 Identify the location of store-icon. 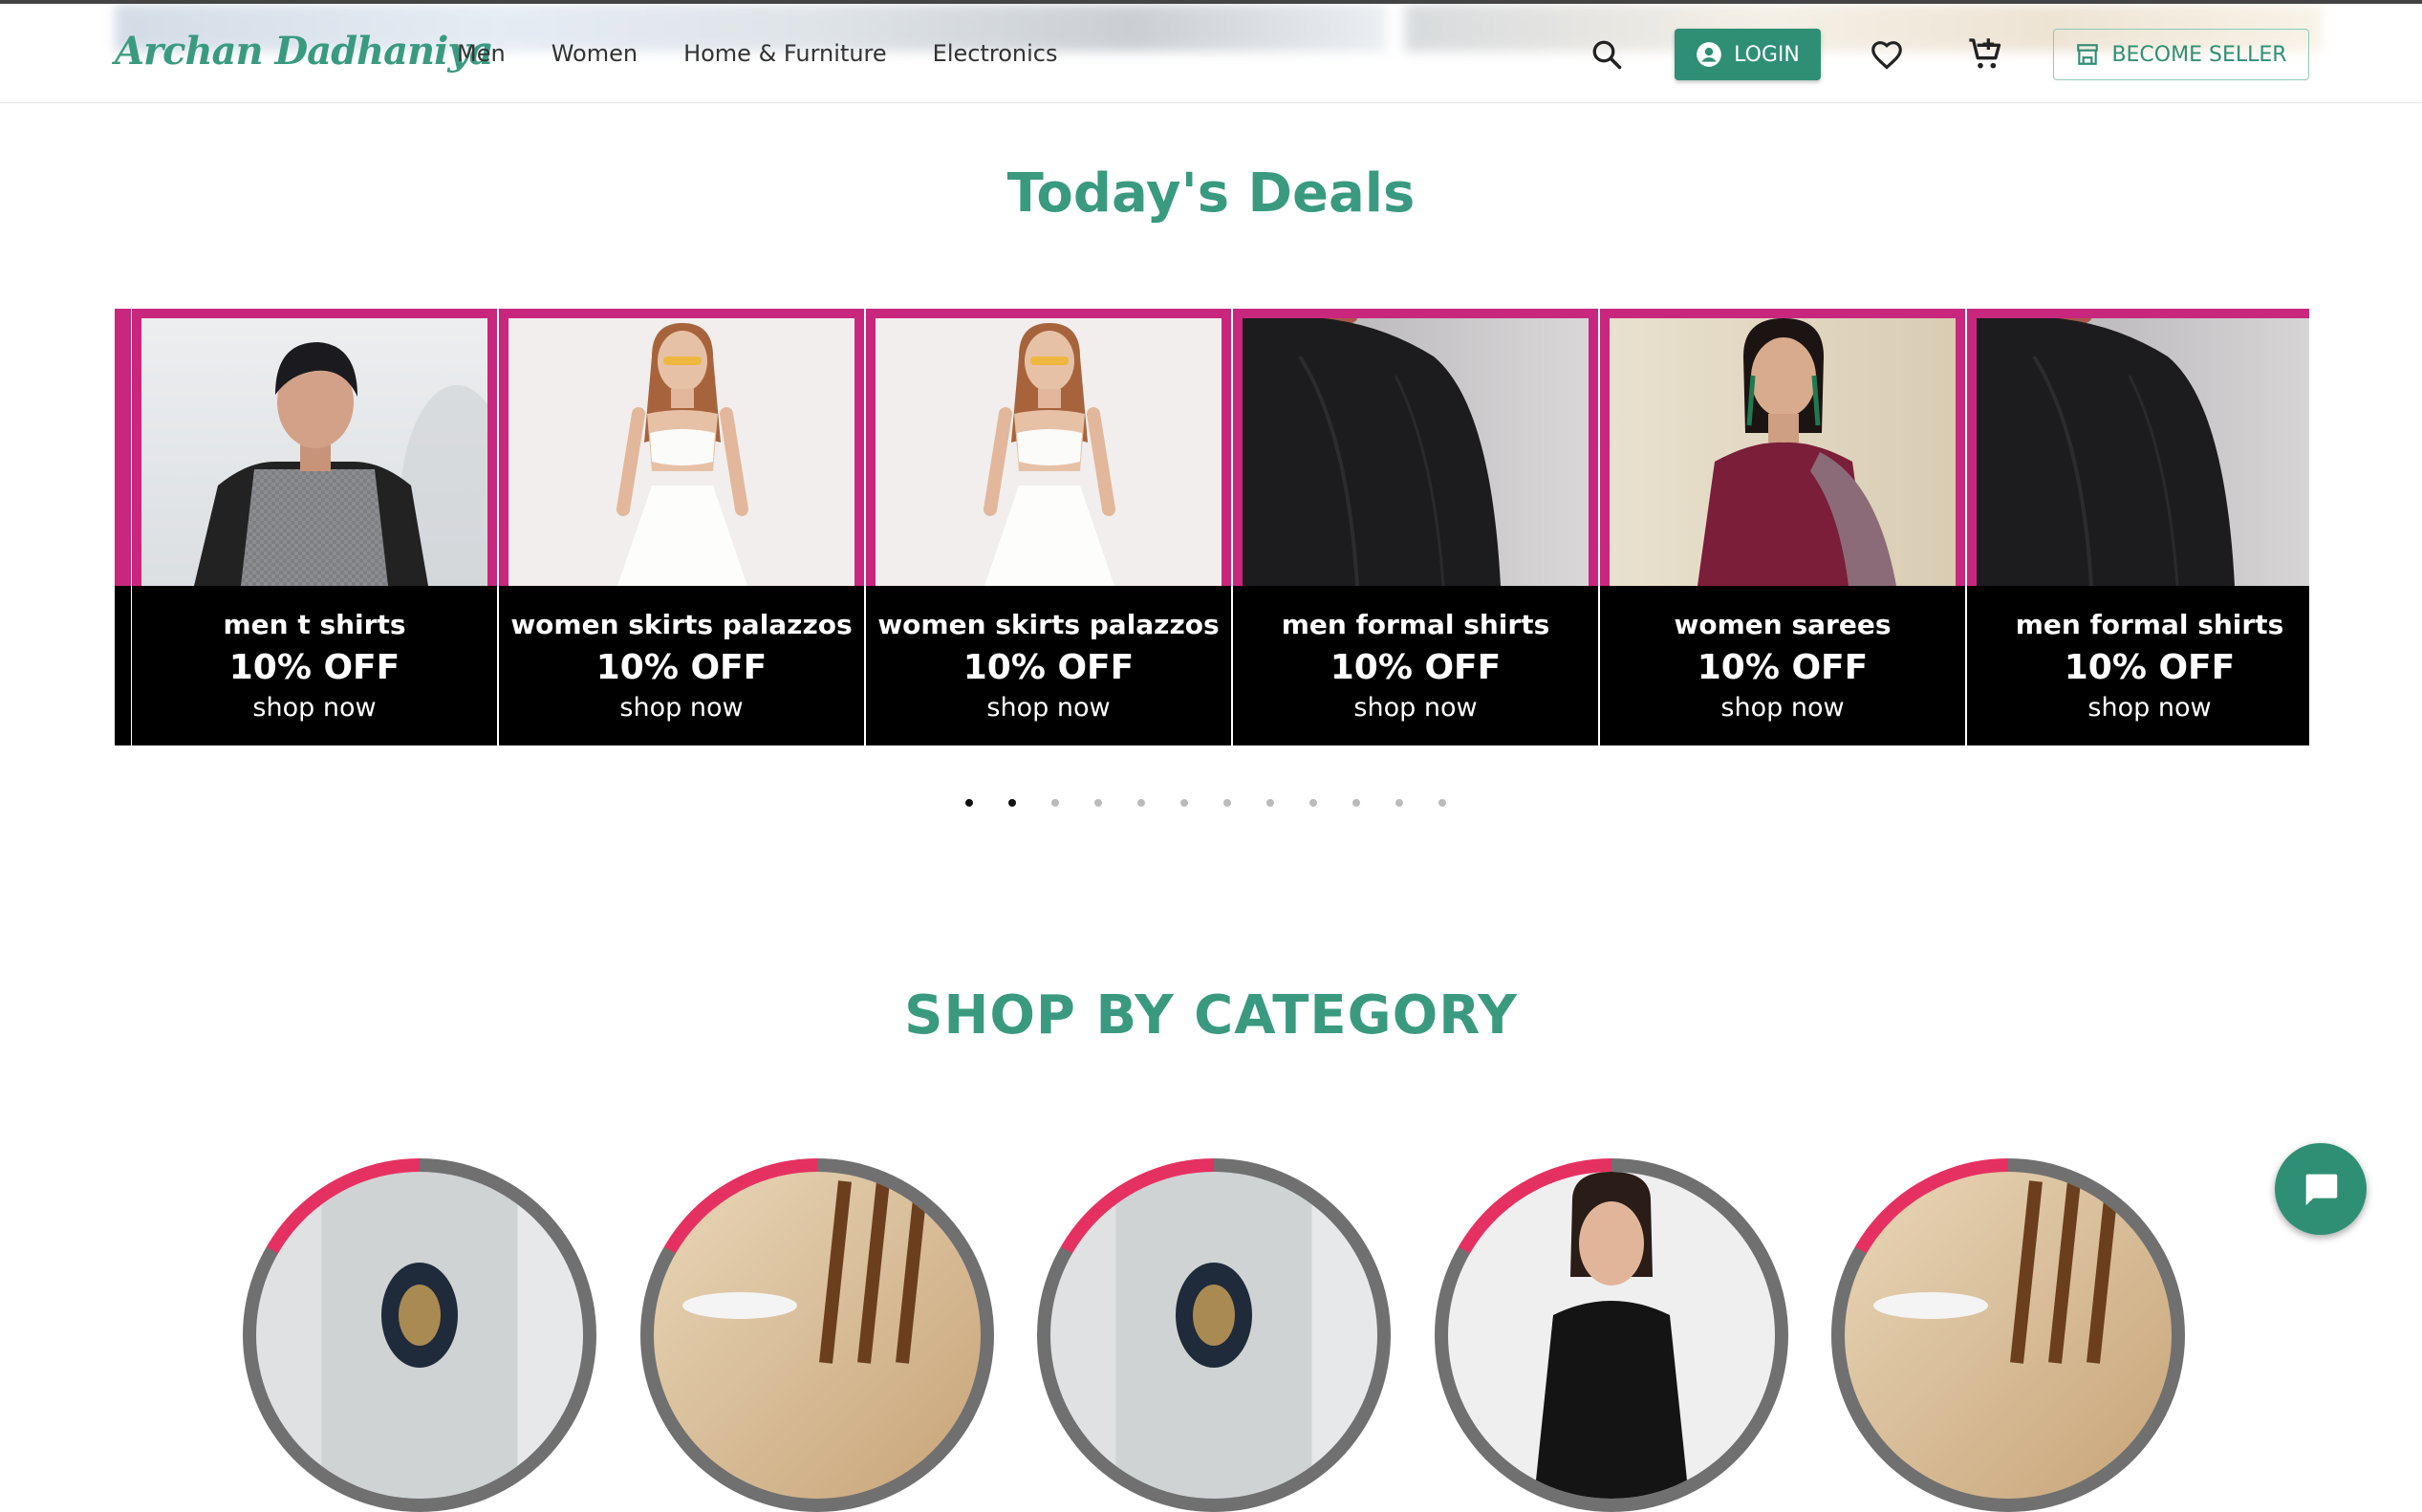
(2088, 54).